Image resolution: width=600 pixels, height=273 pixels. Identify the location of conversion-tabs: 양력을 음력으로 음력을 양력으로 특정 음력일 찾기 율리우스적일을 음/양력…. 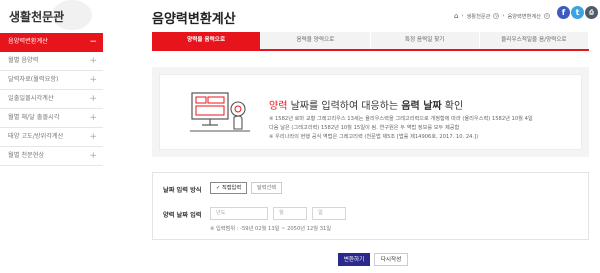
(370, 41).